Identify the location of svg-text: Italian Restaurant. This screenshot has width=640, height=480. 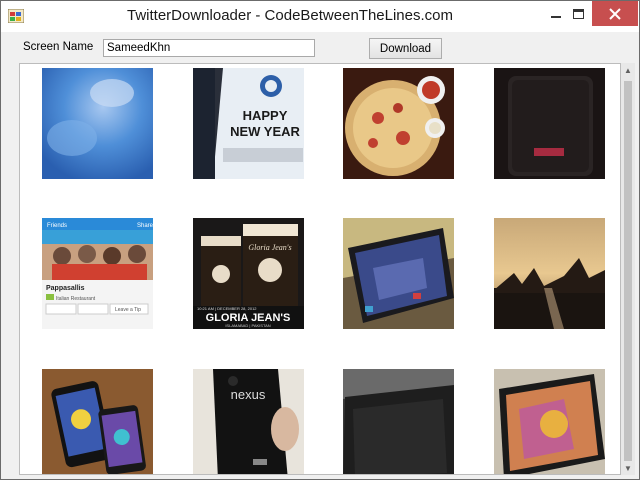
(76, 299).